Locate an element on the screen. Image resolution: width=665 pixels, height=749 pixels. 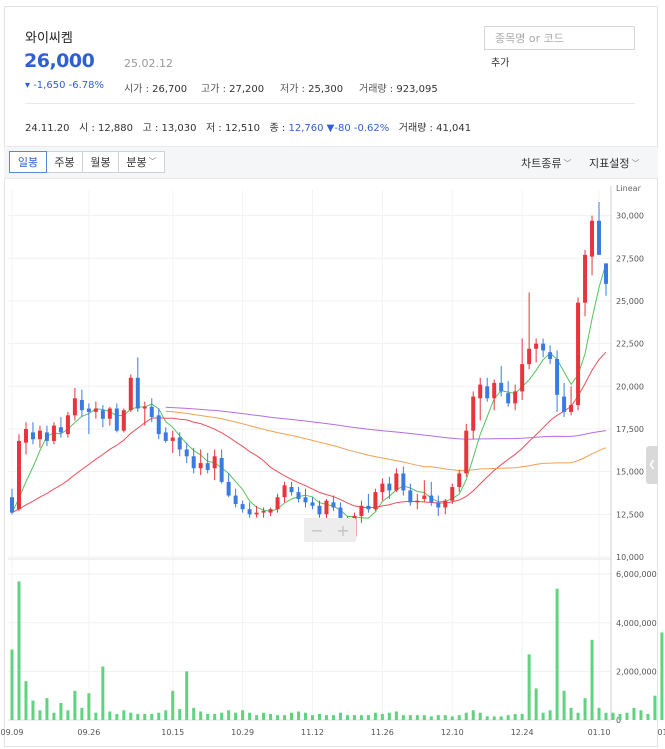
date-tick-label: 11.26 is located at coordinates (382, 732).